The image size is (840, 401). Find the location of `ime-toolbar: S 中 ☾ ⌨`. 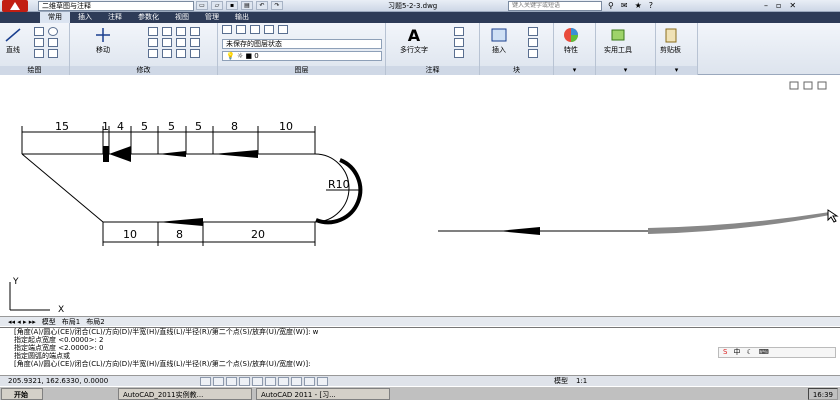

ime-toolbar: S 中 ☾ ⌨ is located at coordinates (777, 352).